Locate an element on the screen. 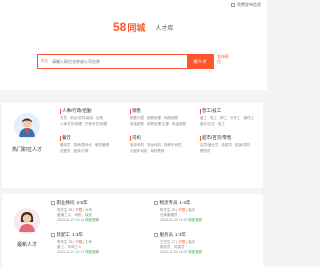  woman-icon is located at coordinates (27, 221).